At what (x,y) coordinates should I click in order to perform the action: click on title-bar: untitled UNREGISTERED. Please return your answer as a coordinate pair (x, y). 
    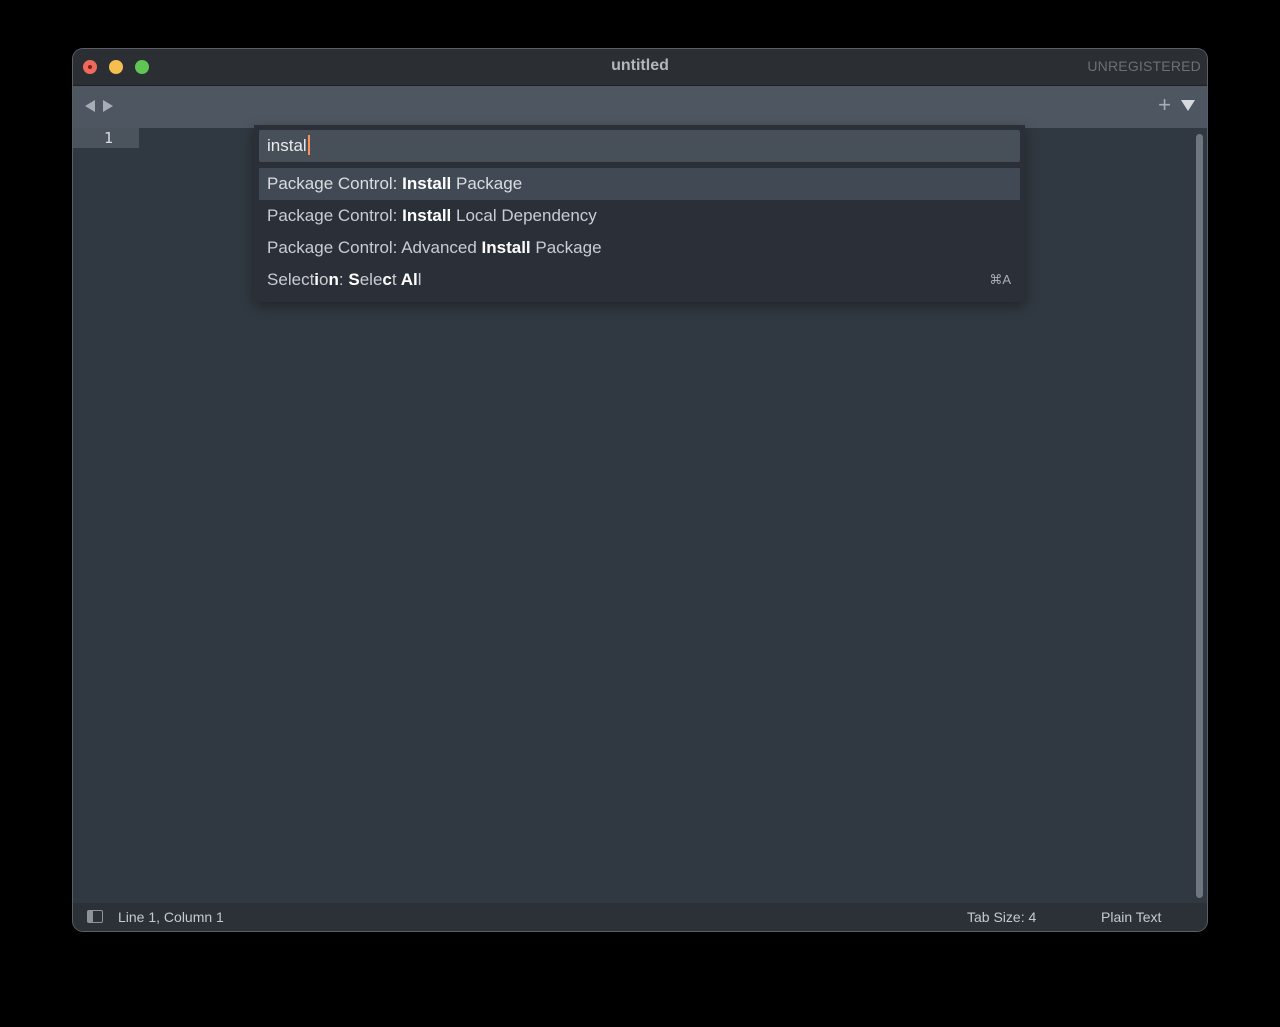
    Looking at the image, I should click on (640, 67).